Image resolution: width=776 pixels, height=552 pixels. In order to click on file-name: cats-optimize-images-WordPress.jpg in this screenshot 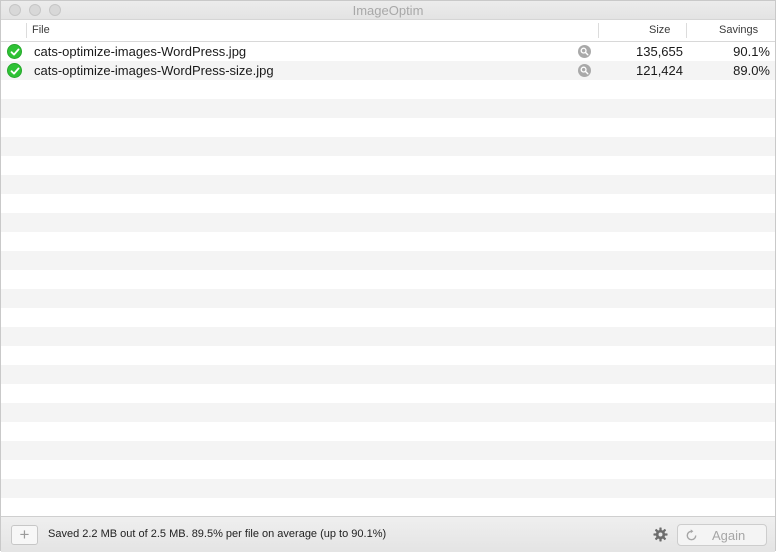, I will do `click(140, 51)`.